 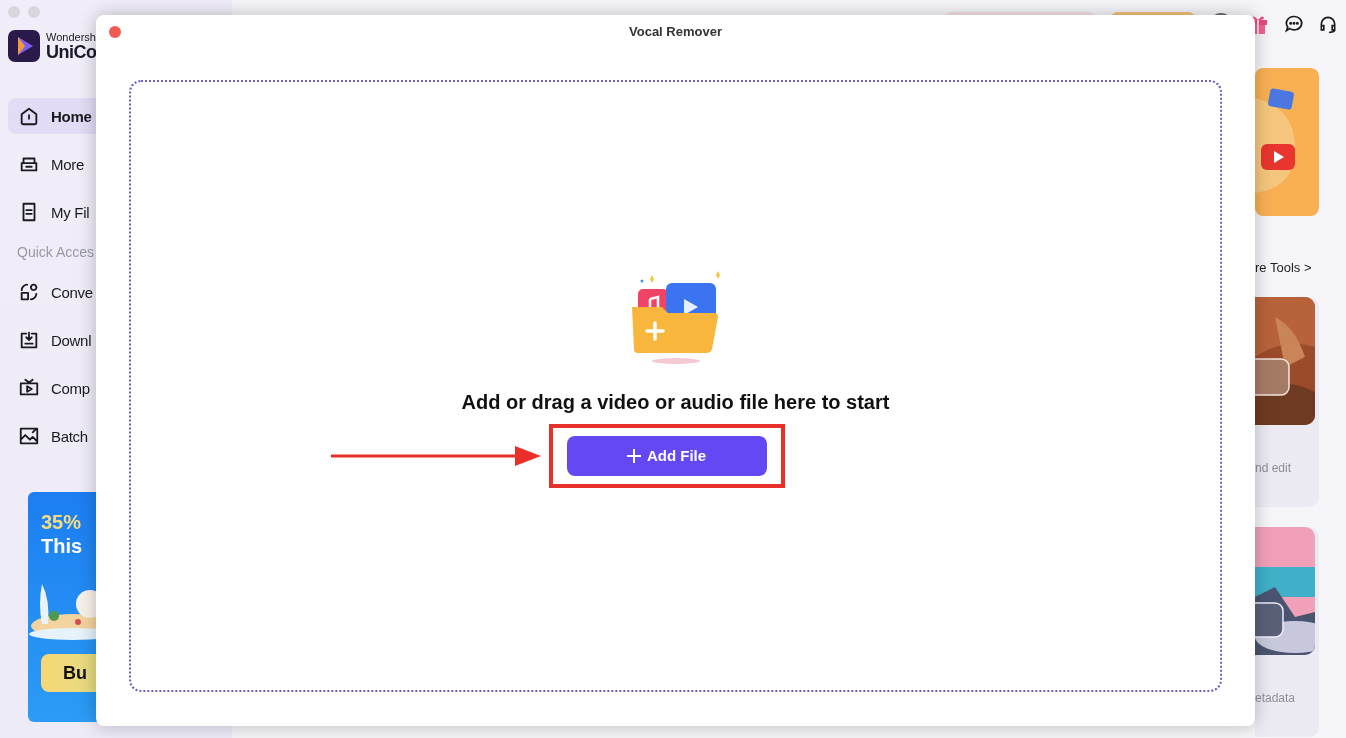 I want to click on sidebar-item-label: Batch, so click(x=69, y=436).